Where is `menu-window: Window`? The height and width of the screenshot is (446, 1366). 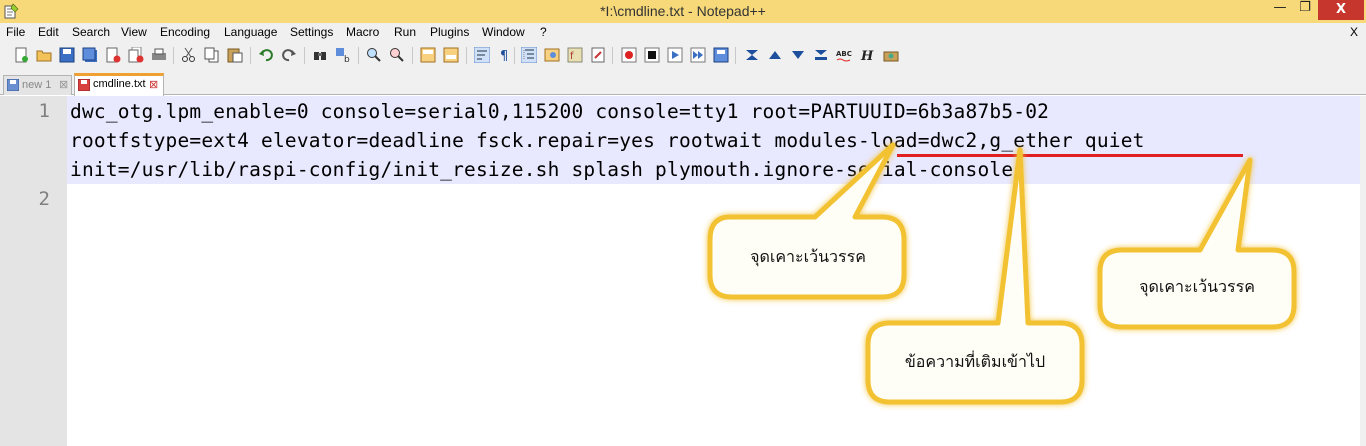
menu-window: Window is located at coordinates (503, 32).